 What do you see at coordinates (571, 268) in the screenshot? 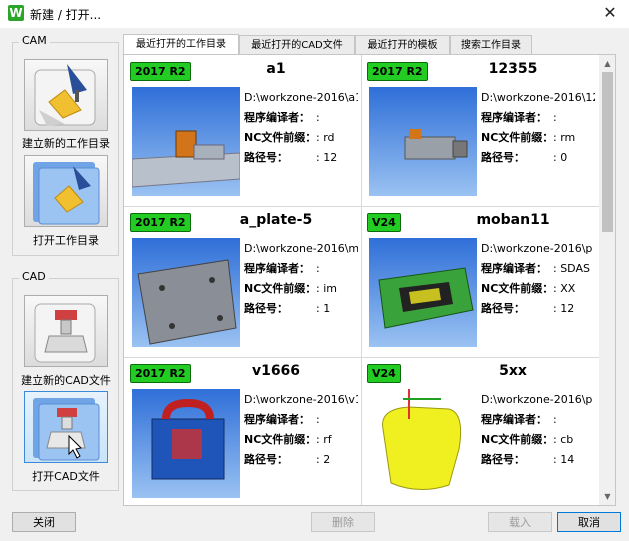
I see `programmer-value: : SDAS` at bounding box center [571, 268].